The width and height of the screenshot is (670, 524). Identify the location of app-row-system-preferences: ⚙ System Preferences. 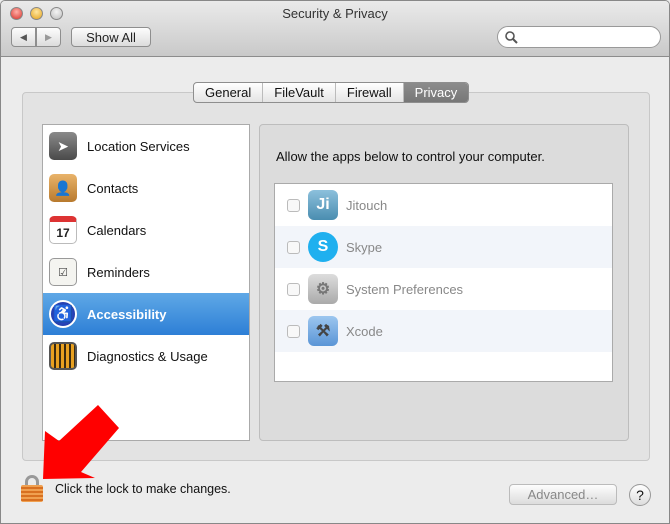
(443, 289).